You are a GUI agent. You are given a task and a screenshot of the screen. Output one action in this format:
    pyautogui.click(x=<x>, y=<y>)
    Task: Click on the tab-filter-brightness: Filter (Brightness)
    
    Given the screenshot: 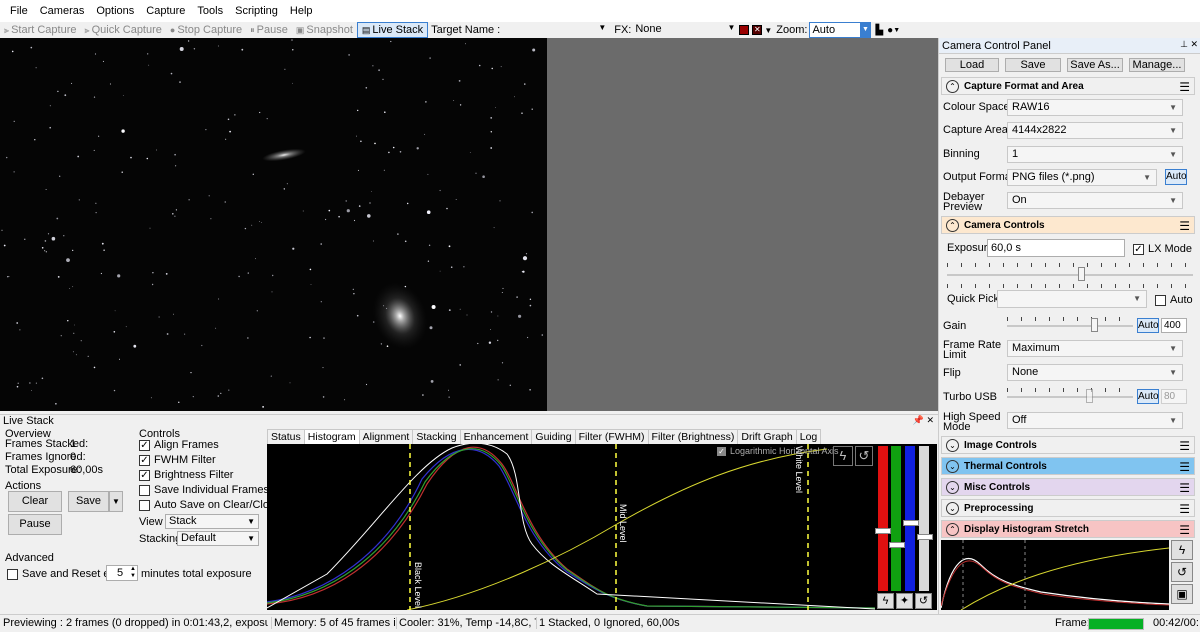 What is the action you would take?
    pyautogui.click(x=693, y=436)
    